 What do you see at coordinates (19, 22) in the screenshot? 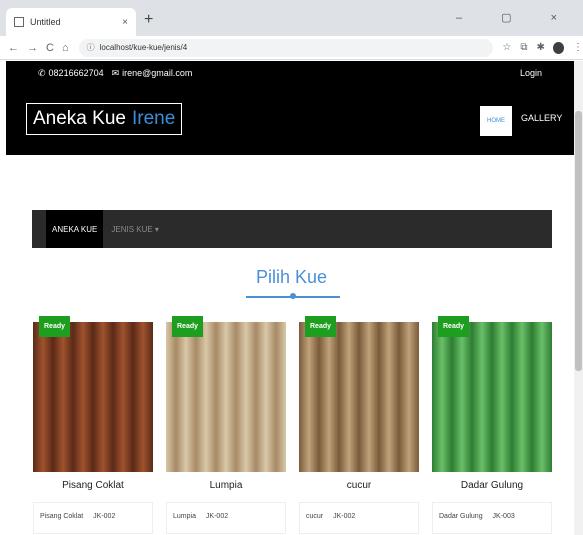
I see `favicon-icon` at bounding box center [19, 22].